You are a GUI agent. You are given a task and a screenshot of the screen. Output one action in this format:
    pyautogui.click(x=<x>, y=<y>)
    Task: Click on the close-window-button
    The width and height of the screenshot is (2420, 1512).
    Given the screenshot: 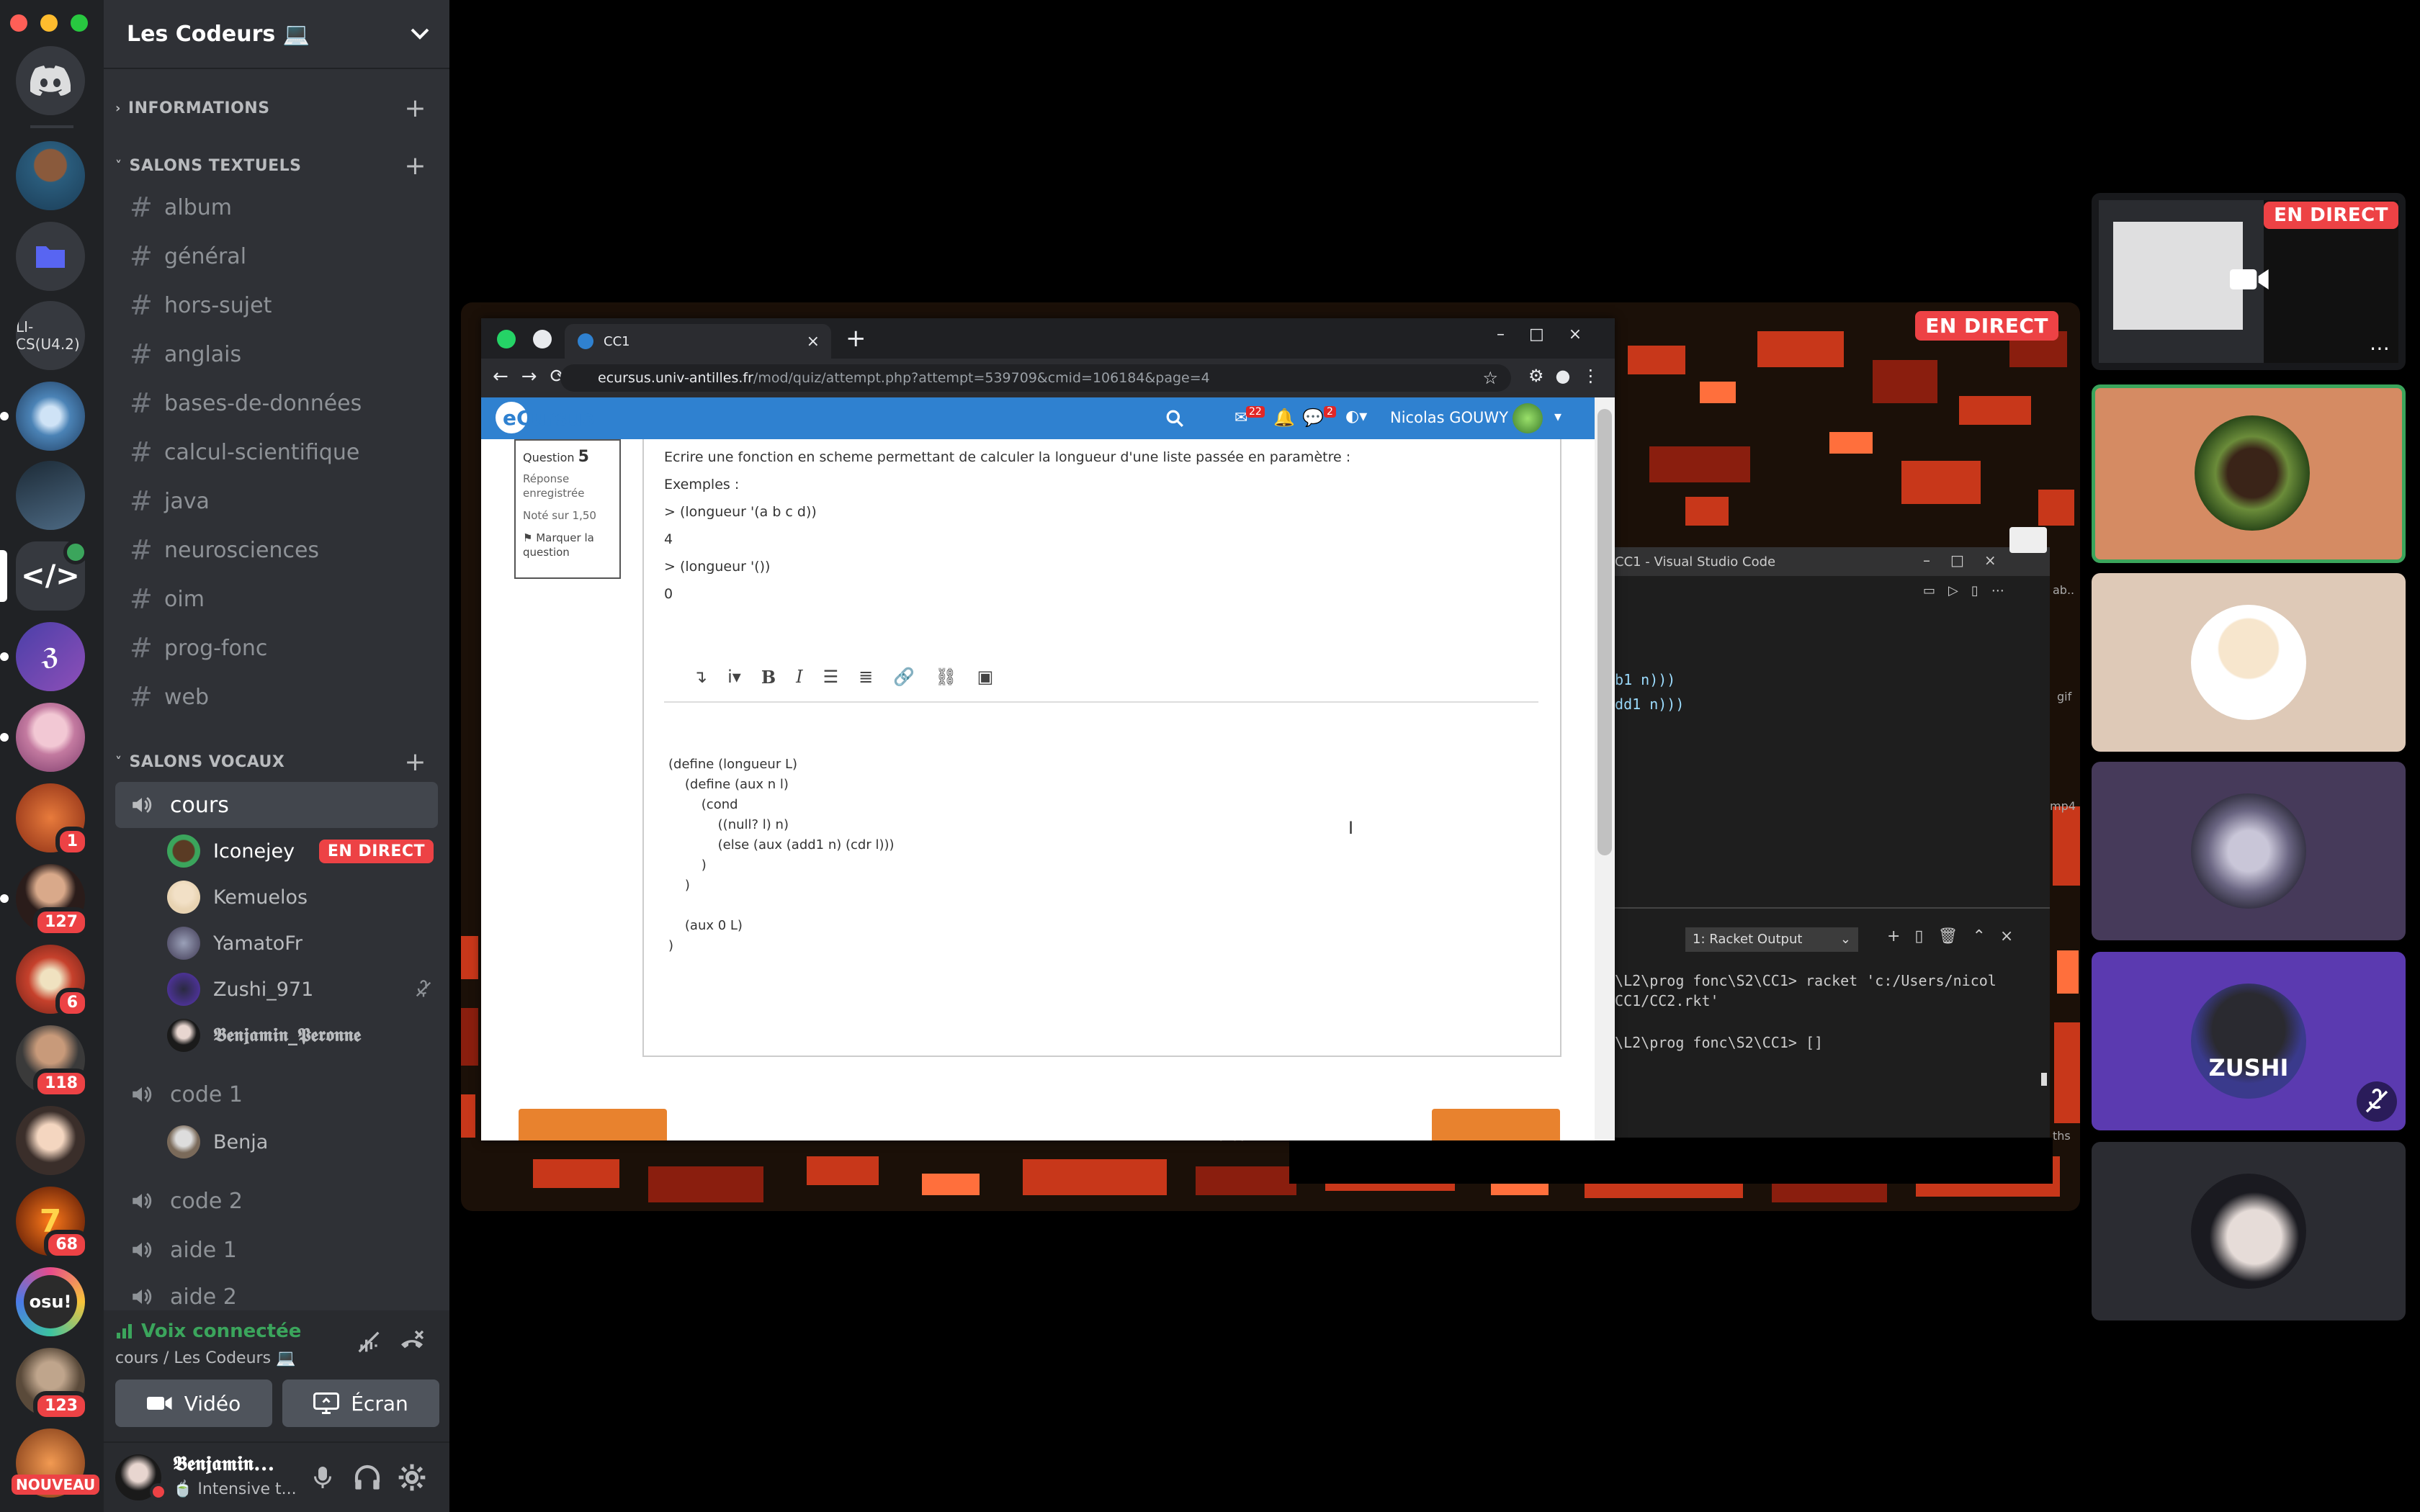 What is the action you would take?
    pyautogui.click(x=18, y=23)
    